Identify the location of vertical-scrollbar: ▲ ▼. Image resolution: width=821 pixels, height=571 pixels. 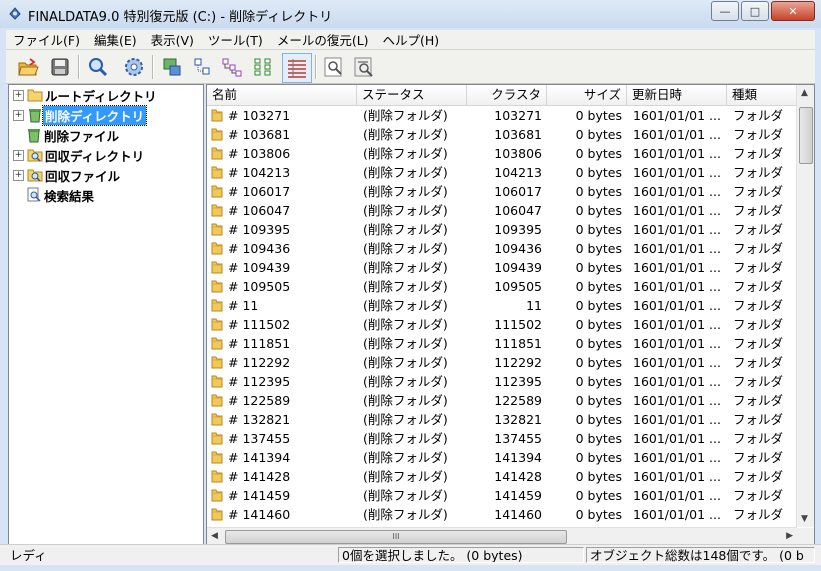
(805, 306).